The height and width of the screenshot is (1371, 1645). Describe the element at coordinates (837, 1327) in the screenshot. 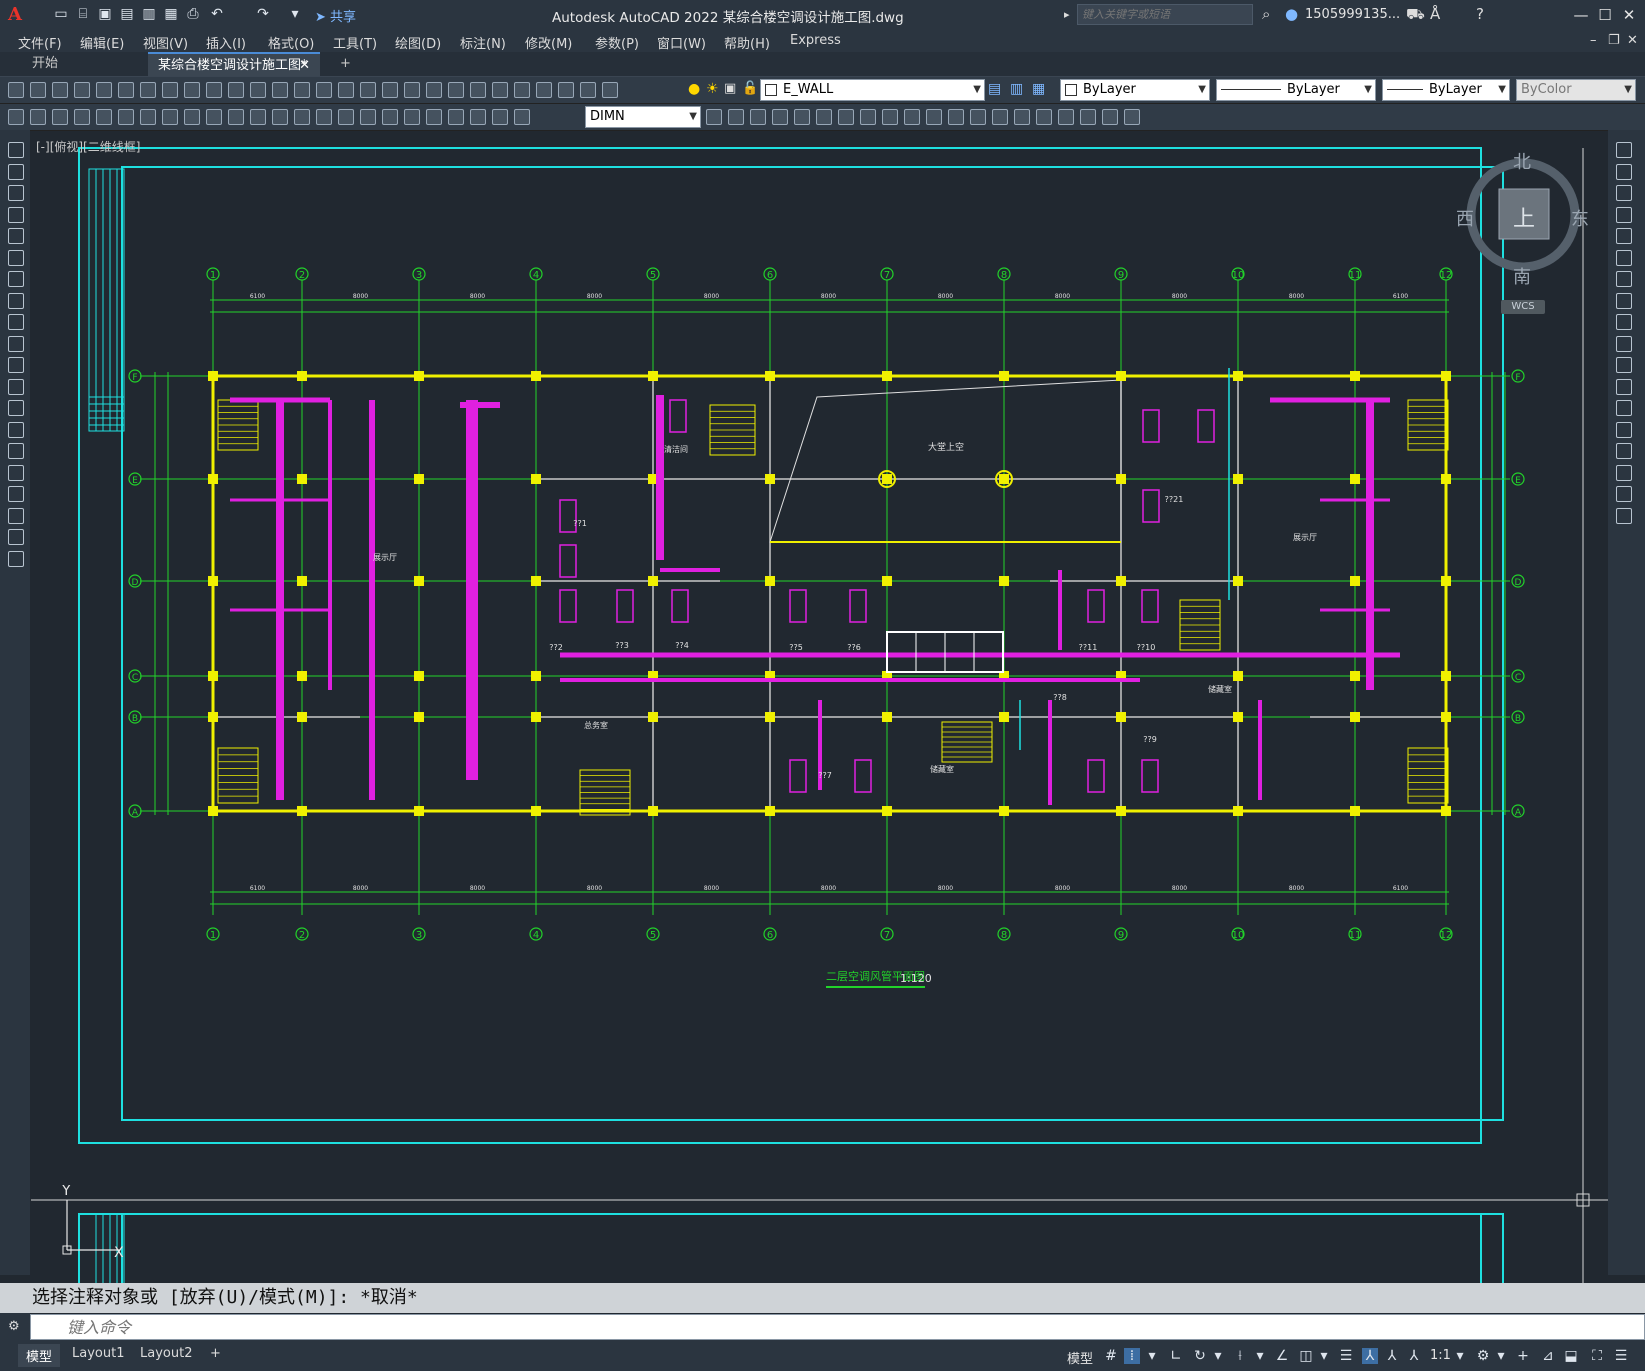

I see `command-input` at that location.